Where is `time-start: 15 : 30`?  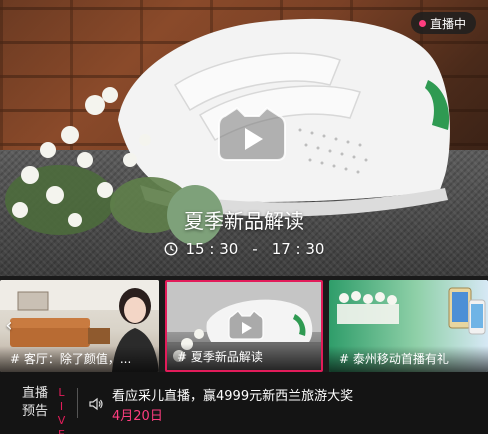
time-start: 15 : 30 is located at coordinates (212, 249).